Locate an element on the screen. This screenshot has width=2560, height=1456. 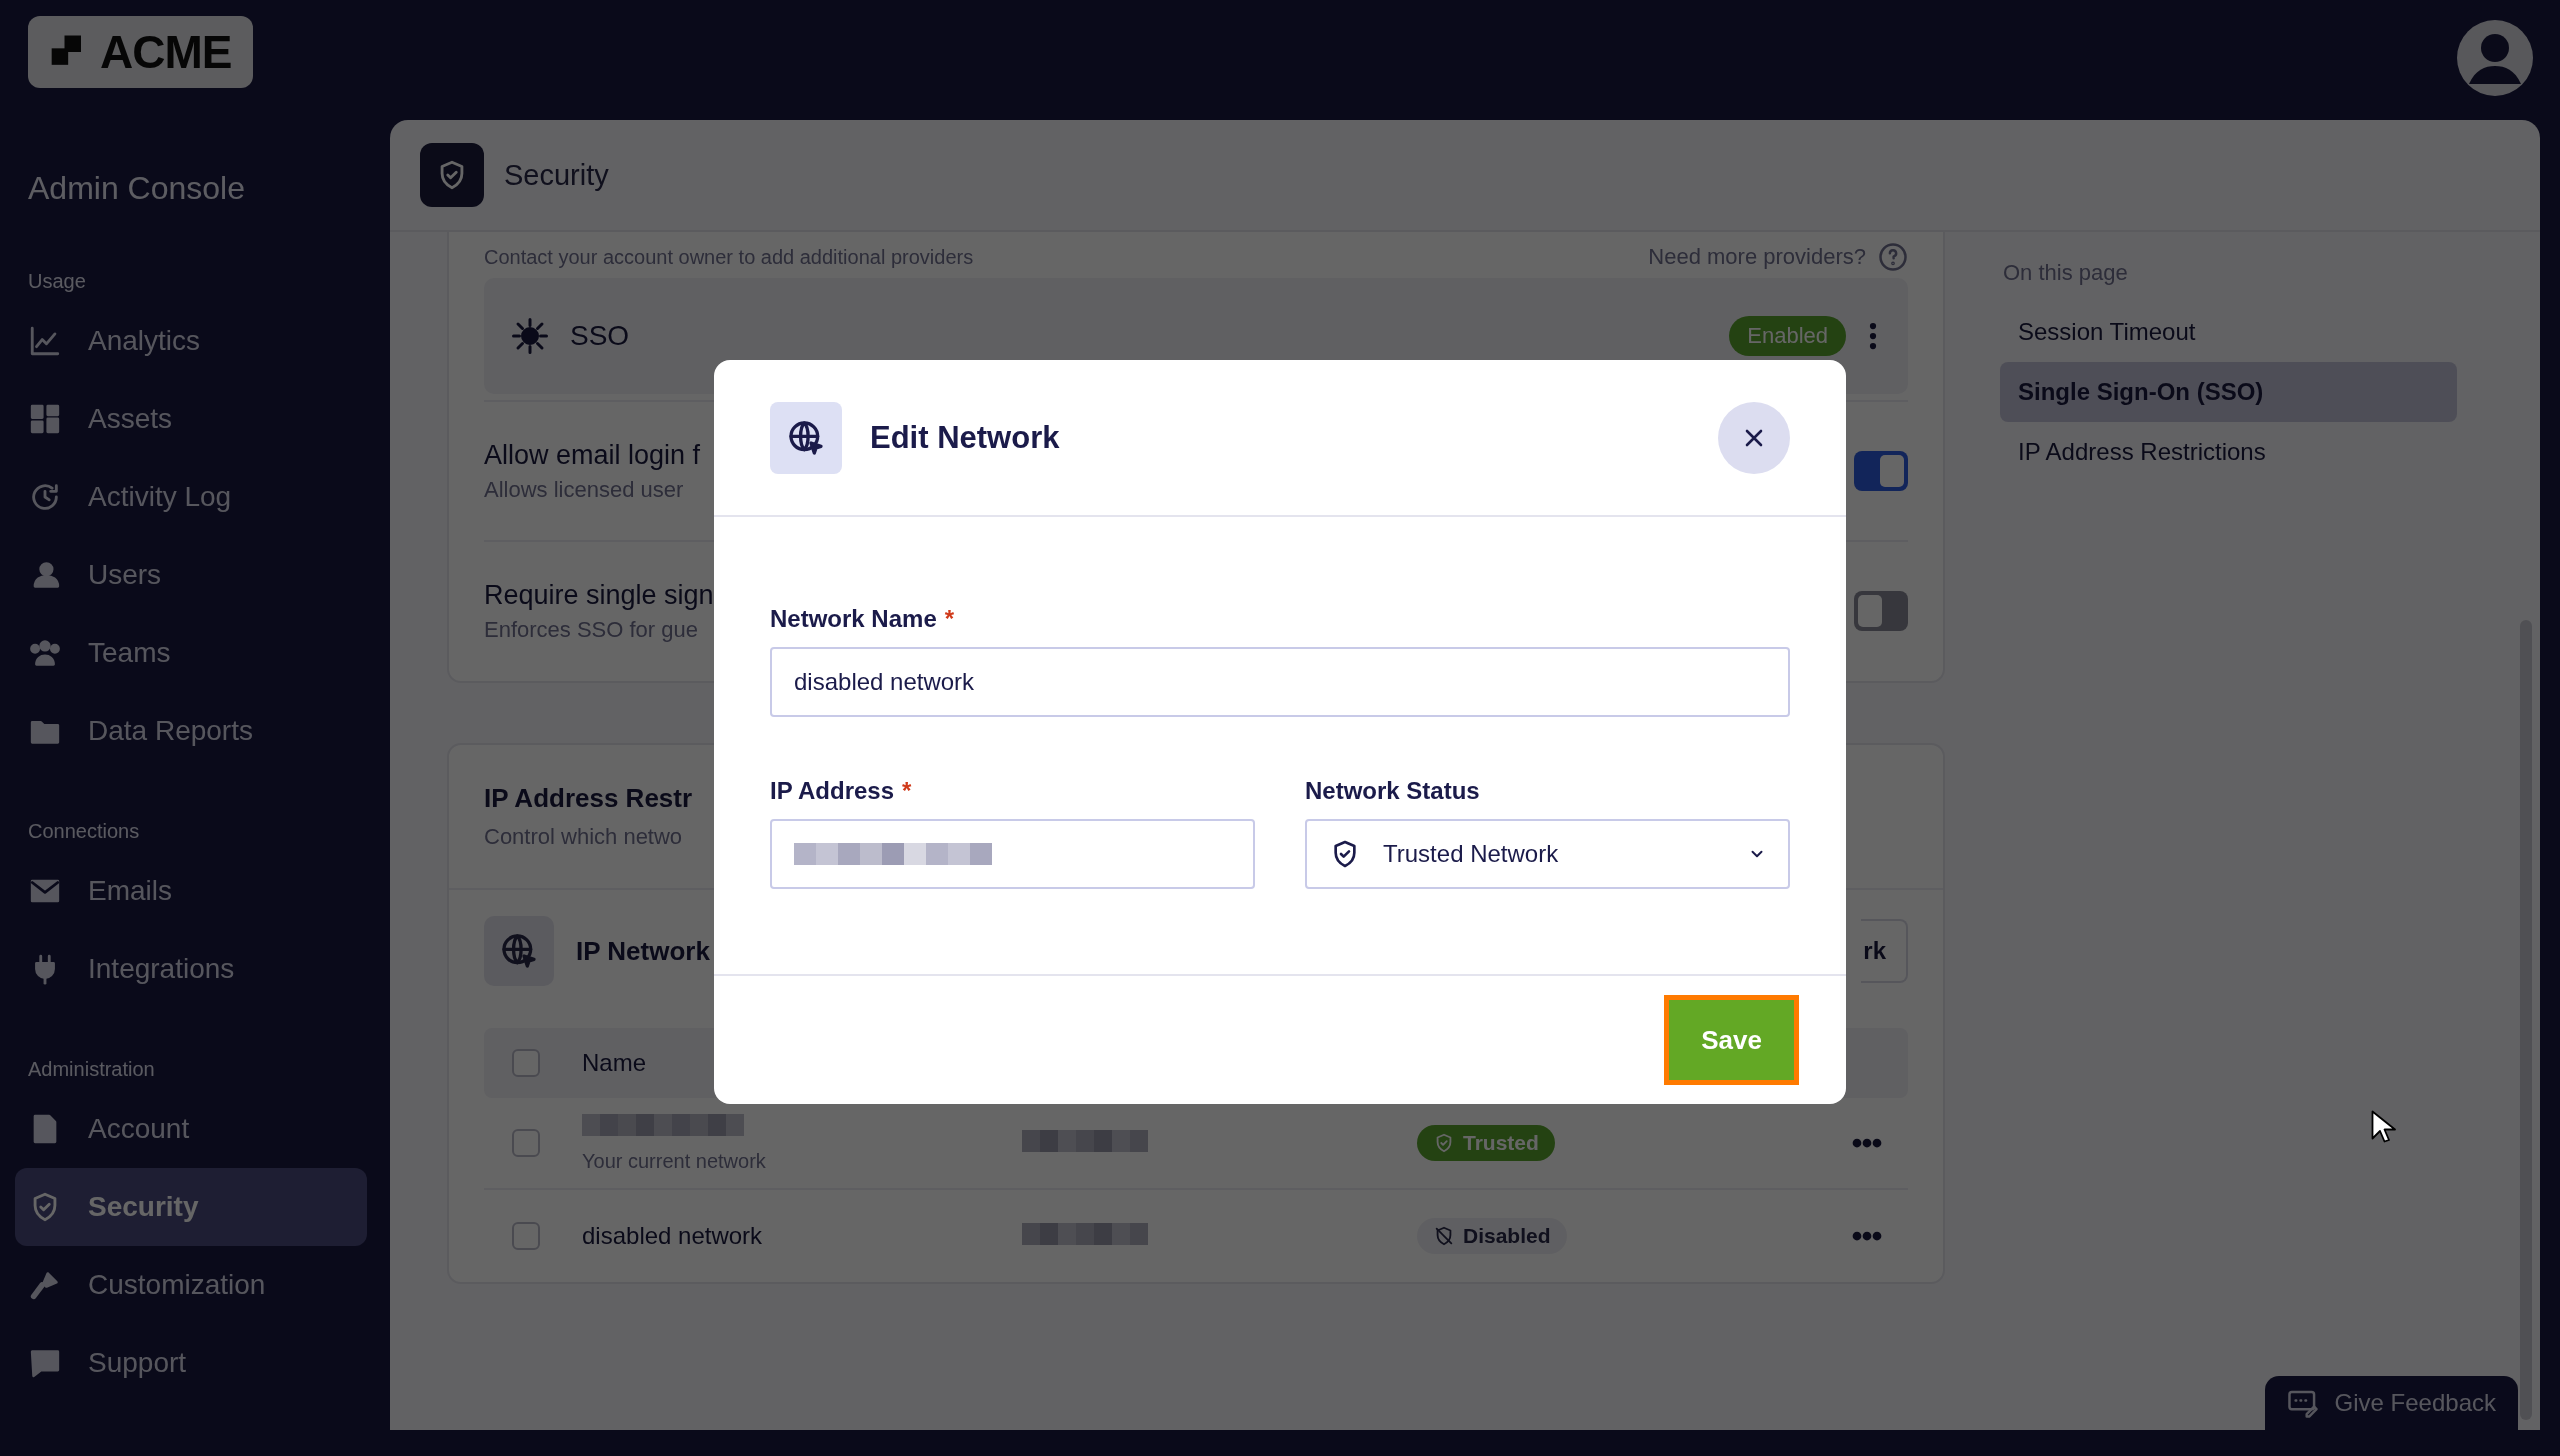
table-cell-text: disabled network is located at coordinates (673, 1236).